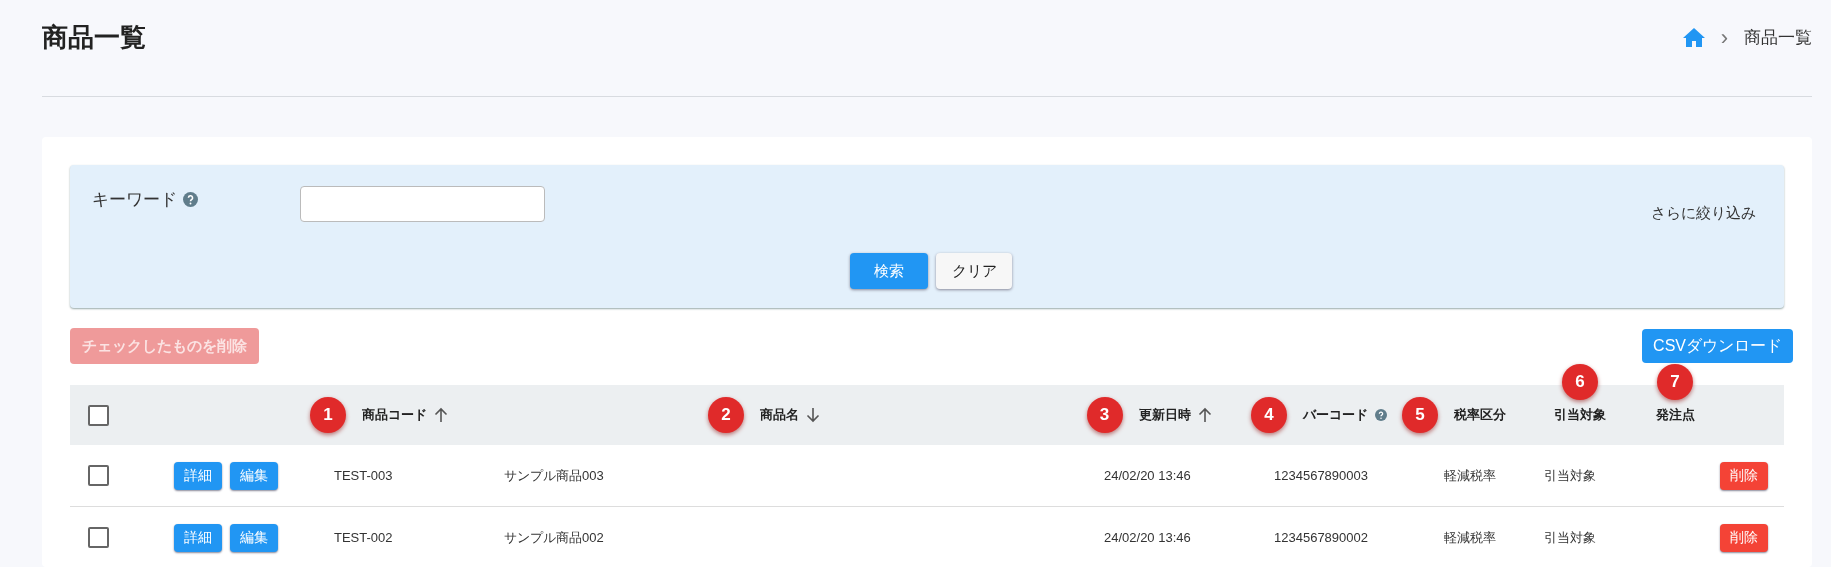 Image resolution: width=1831 pixels, height=567 pixels. Describe the element at coordinates (98, 415) in the screenshot. I see `select-all-checkbox` at that location.